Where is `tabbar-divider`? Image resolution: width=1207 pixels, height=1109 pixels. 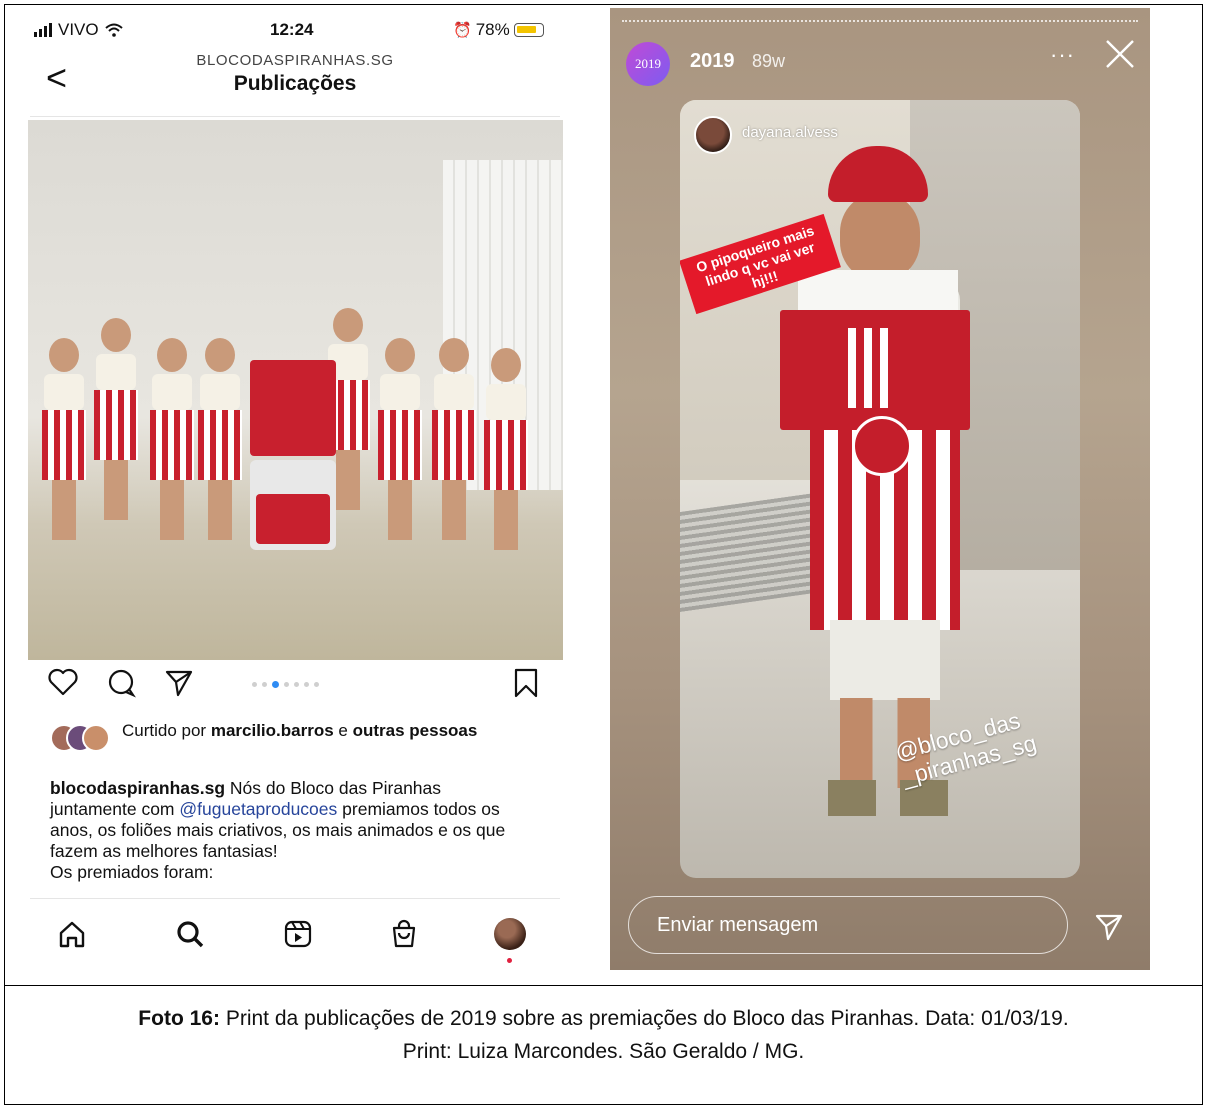
tabbar-divider is located at coordinates (295, 898).